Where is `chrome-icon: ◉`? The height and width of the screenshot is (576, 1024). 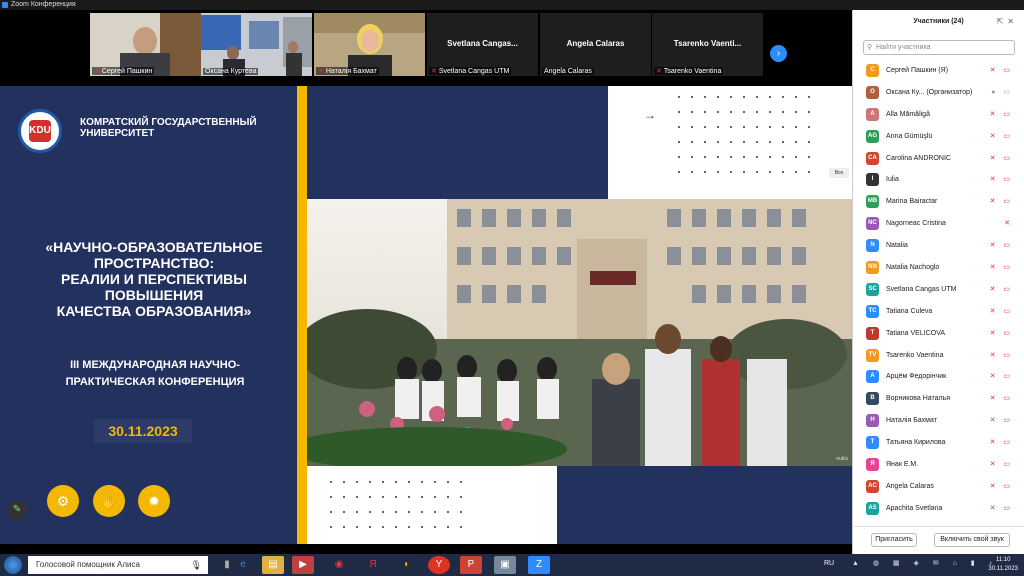
chrome-icon: ◉ is located at coordinates (339, 565).